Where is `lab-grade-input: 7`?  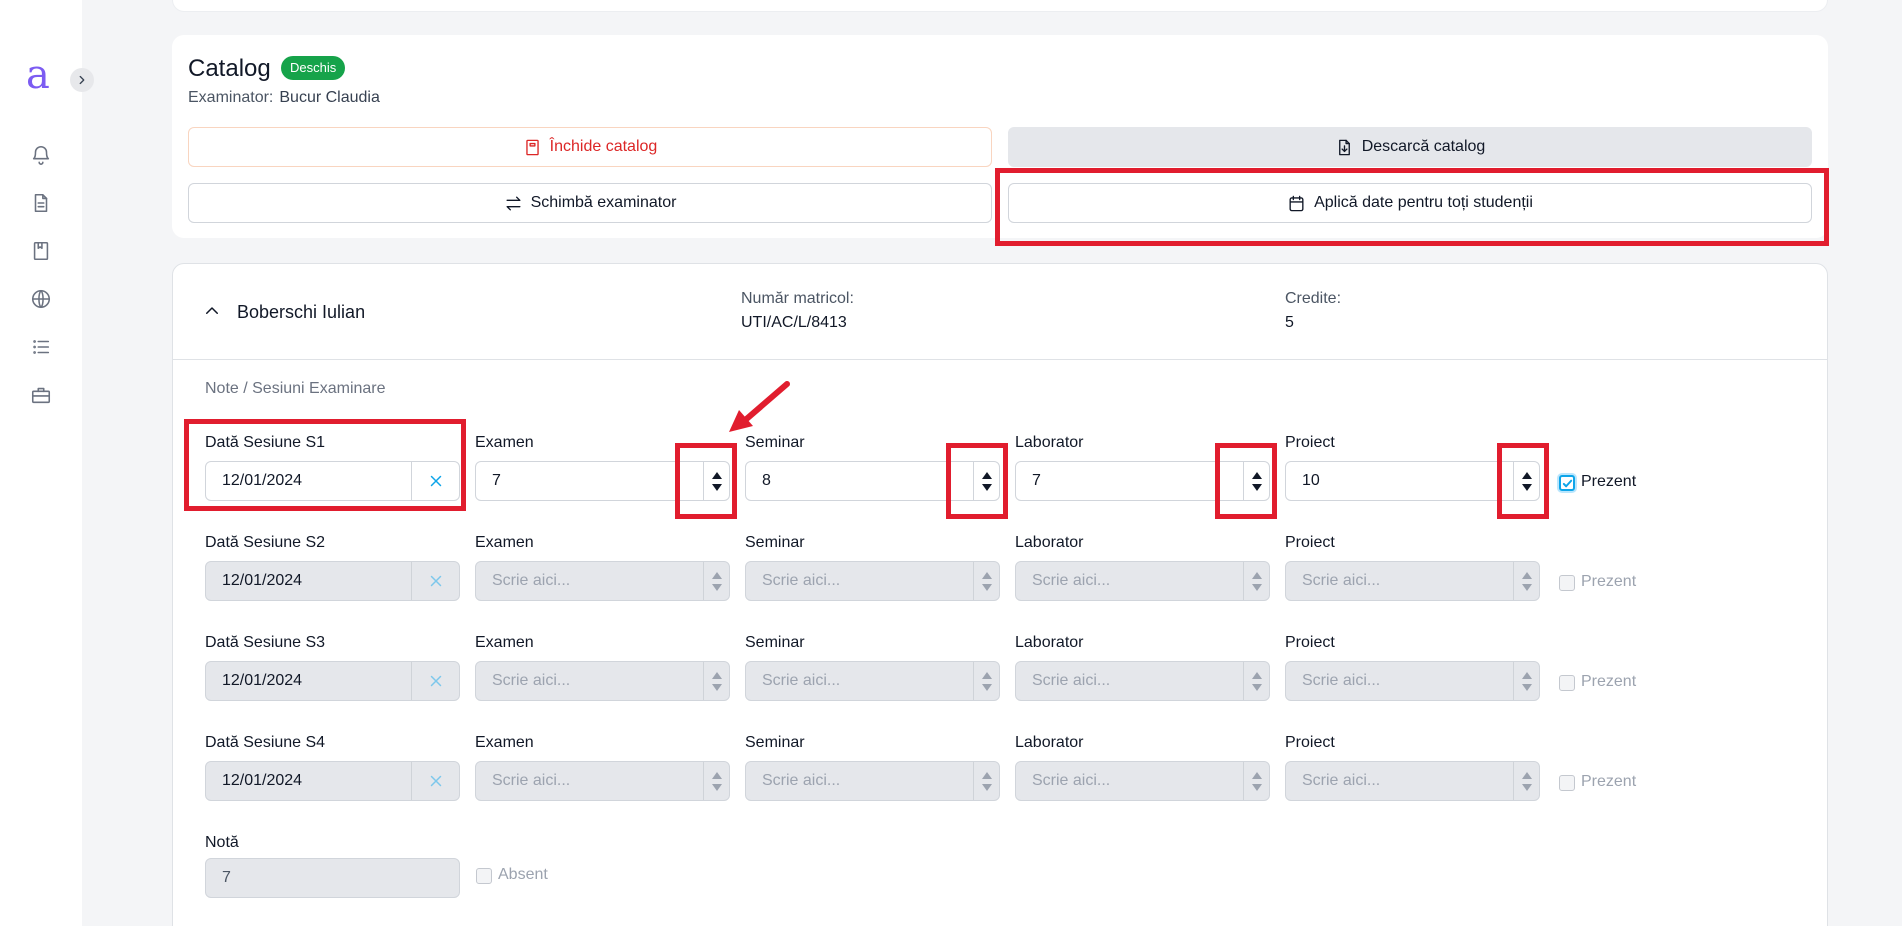
lab-grade-input: 7 is located at coordinates (1142, 481).